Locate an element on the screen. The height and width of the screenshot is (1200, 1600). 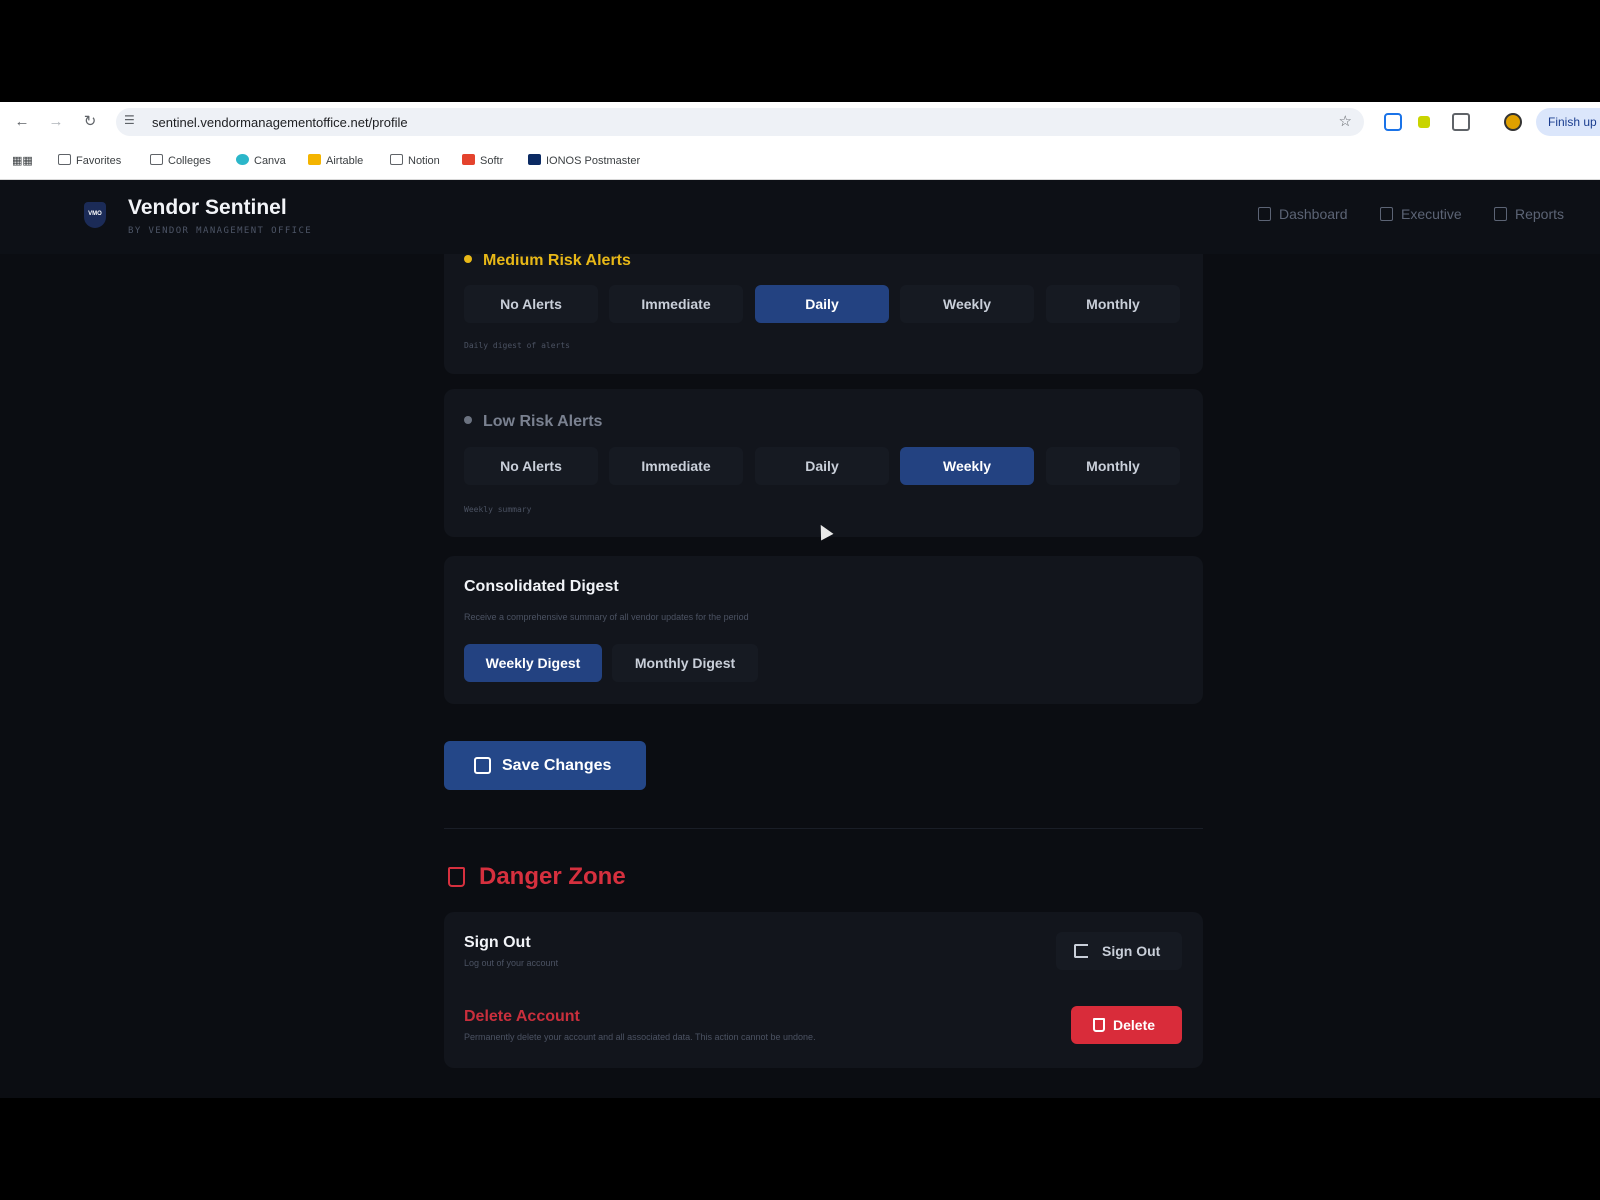
sign-out-button: Sign Out is located at coordinates (1119, 951).